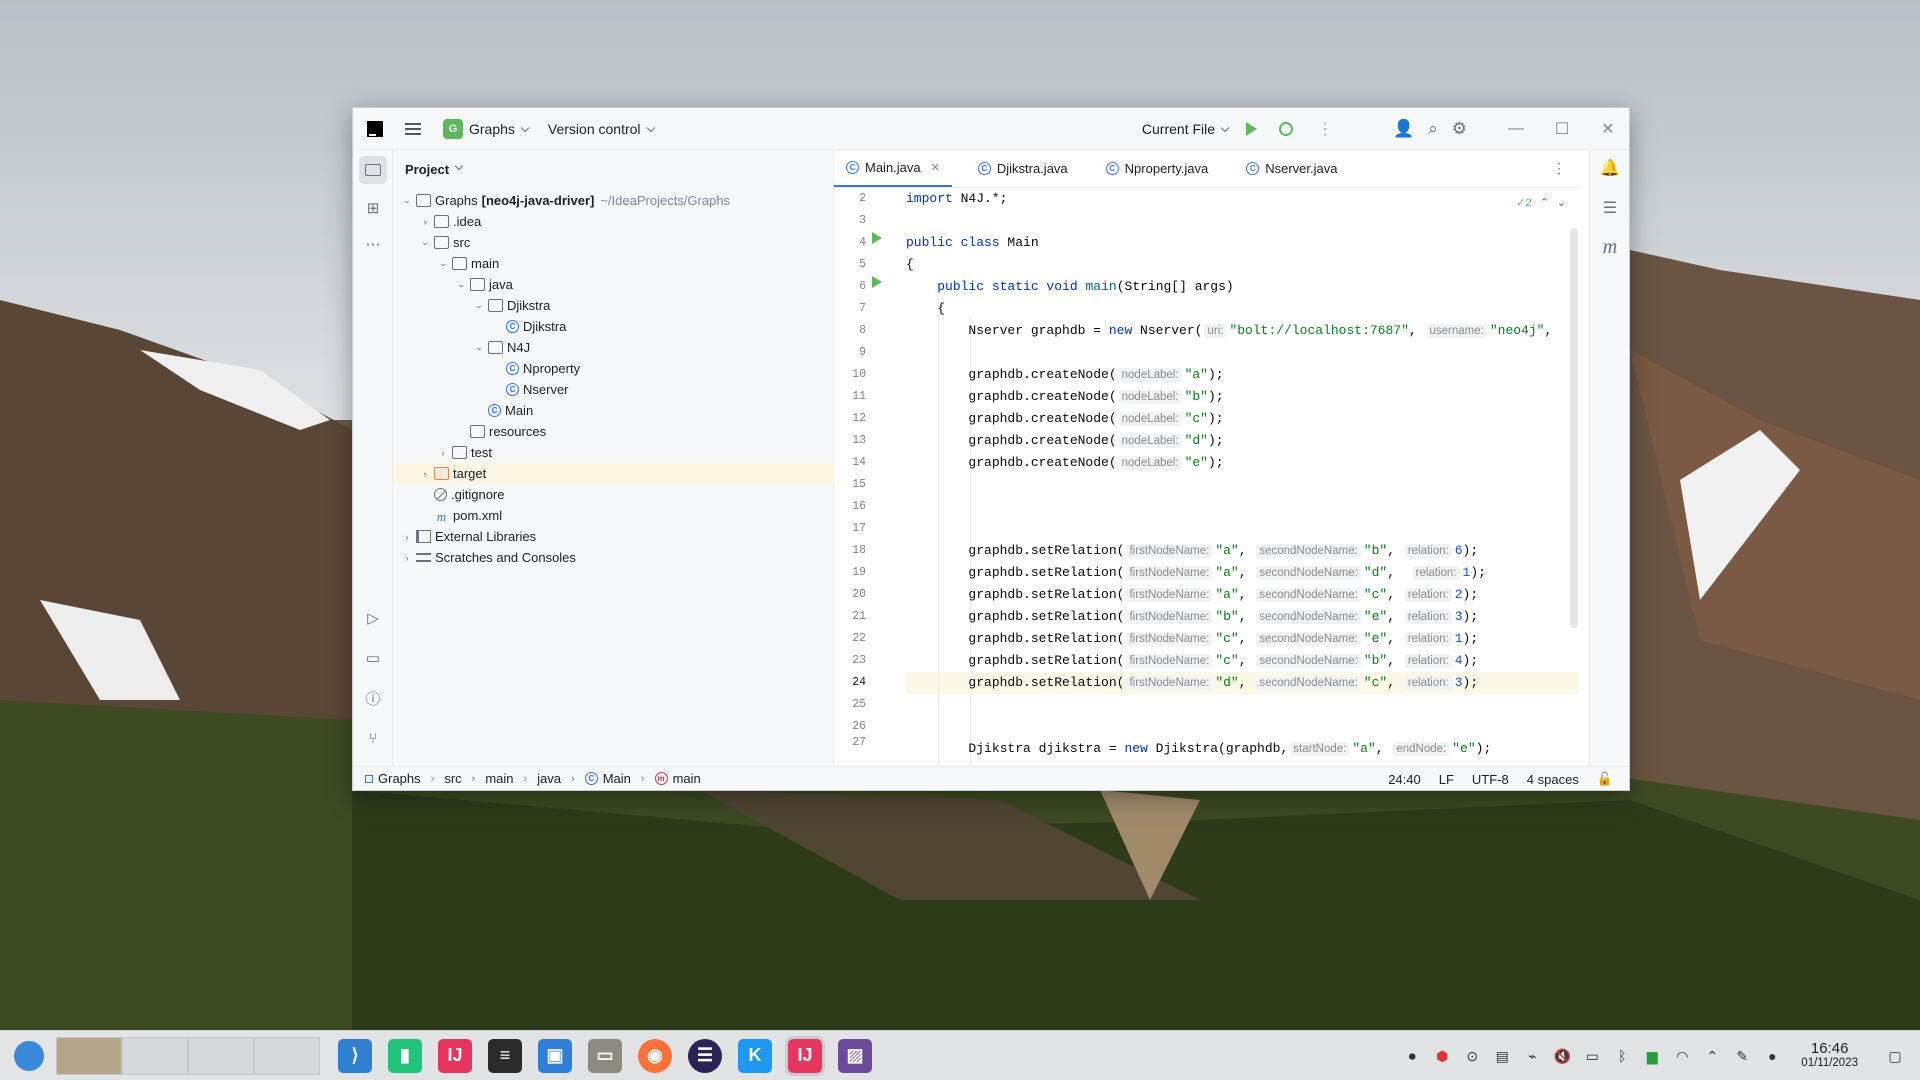  What do you see at coordinates (613, 221) in the screenshot?
I see `tree-item: › .idea` at bounding box center [613, 221].